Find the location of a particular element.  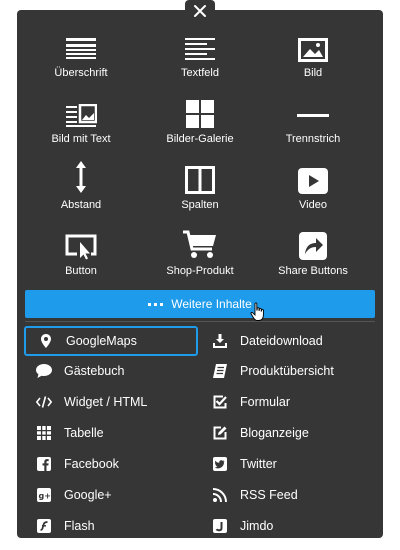

spacing-icon is located at coordinates (81, 177).